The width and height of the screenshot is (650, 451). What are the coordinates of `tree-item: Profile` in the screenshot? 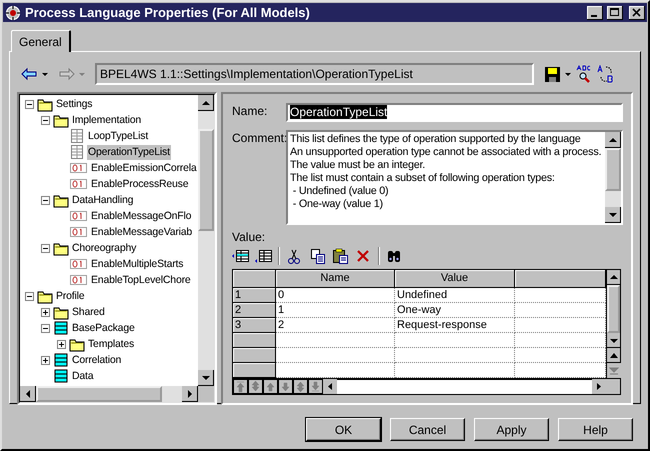 It's located at (70, 296).